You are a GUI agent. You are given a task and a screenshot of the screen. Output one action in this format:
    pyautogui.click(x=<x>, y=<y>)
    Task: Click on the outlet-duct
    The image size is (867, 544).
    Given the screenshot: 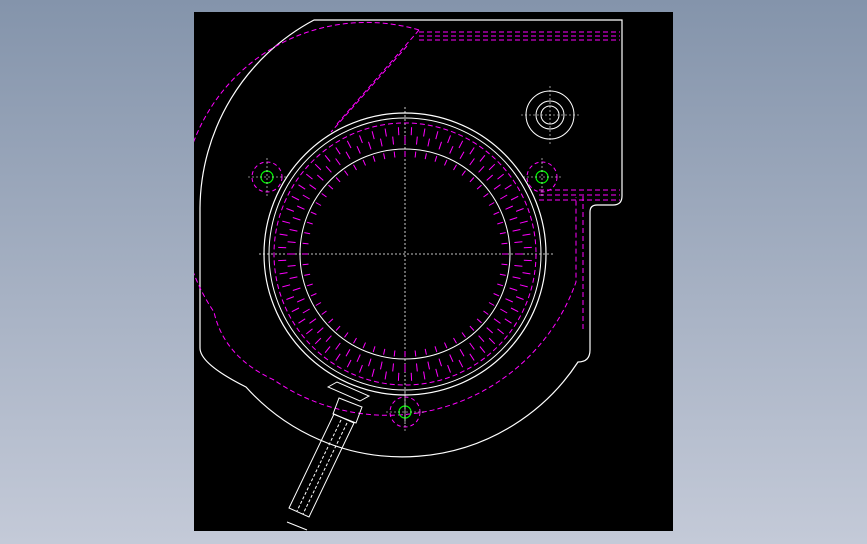 What is the action you would take?
    pyautogui.click(x=519, y=116)
    